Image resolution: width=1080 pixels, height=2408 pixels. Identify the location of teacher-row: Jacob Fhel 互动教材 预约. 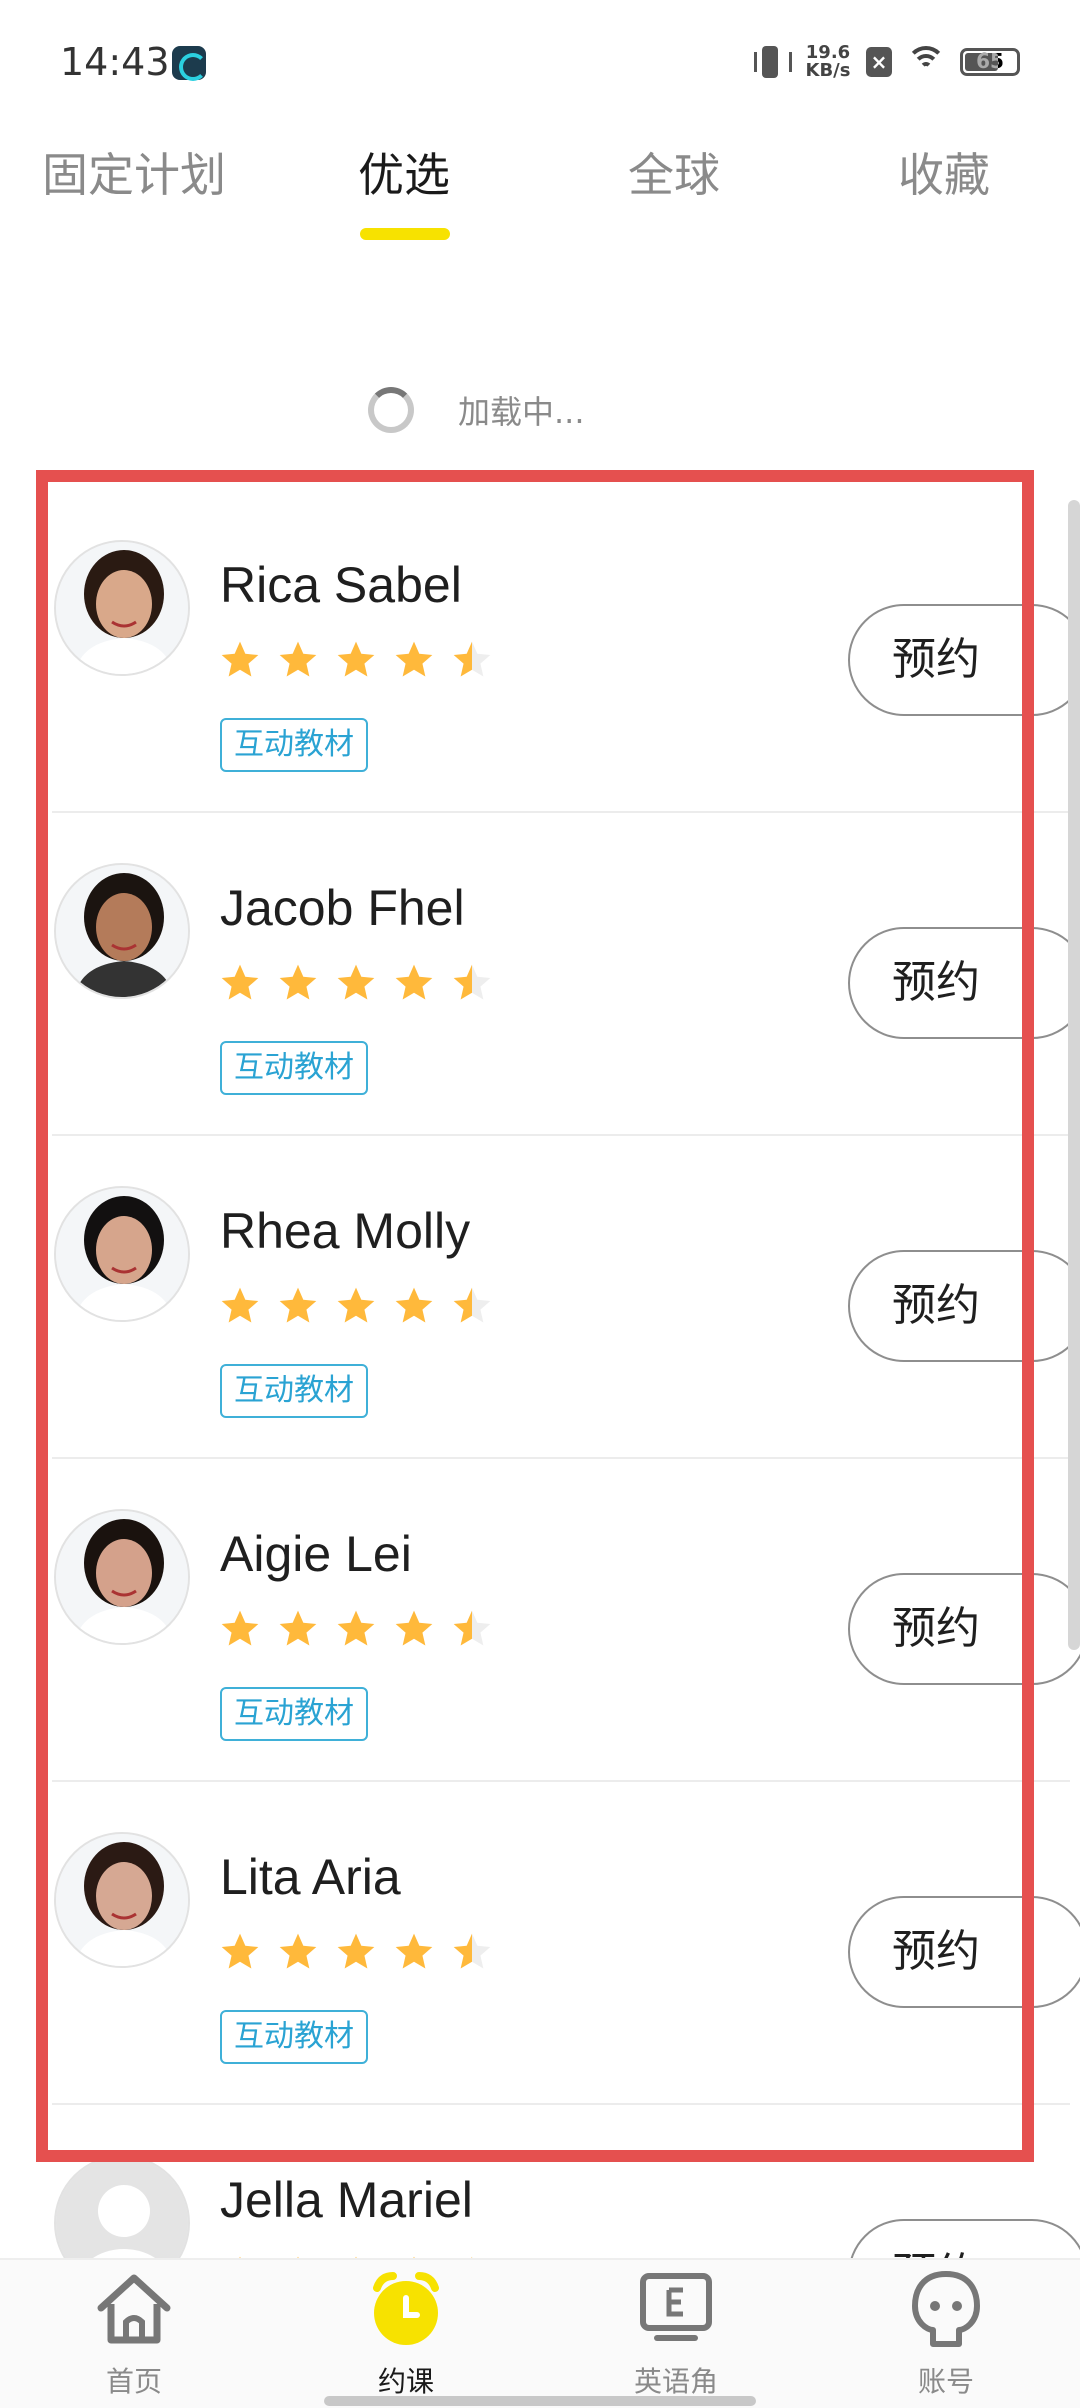
(566, 974).